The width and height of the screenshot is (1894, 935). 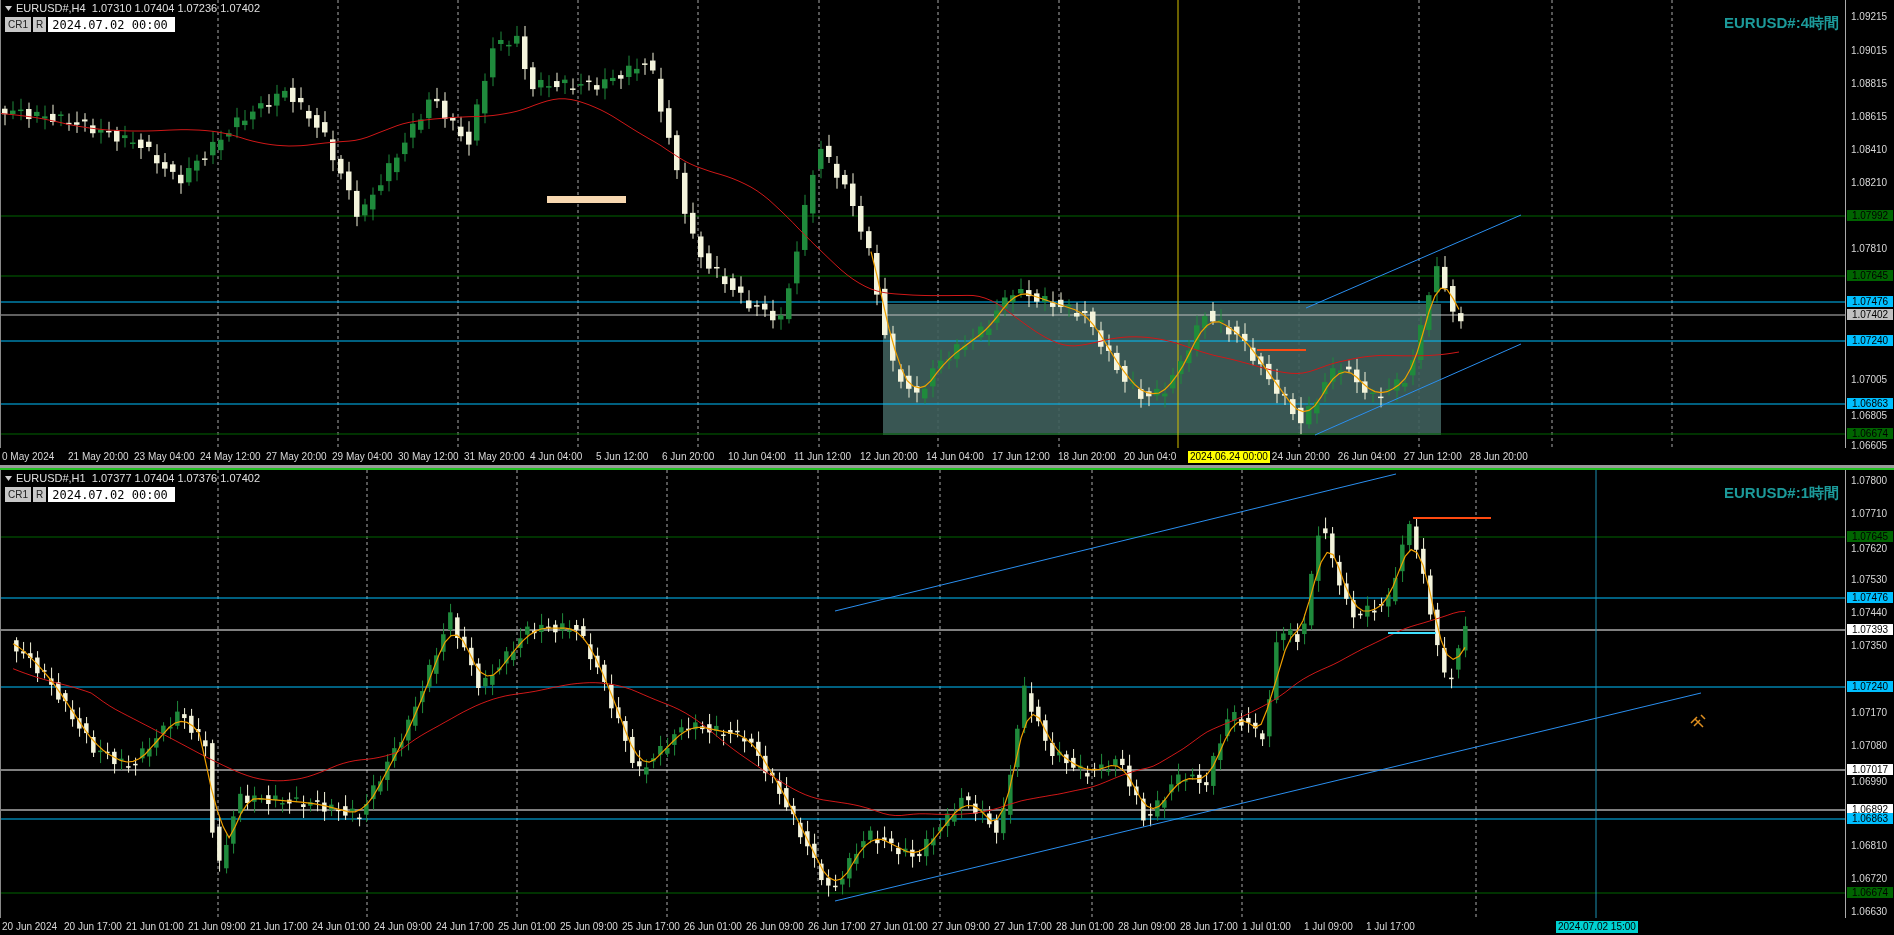 What do you see at coordinates (1869, 613) in the screenshot?
I see `price-tick-label: 1.07440` at bounding box center [1869, 613].